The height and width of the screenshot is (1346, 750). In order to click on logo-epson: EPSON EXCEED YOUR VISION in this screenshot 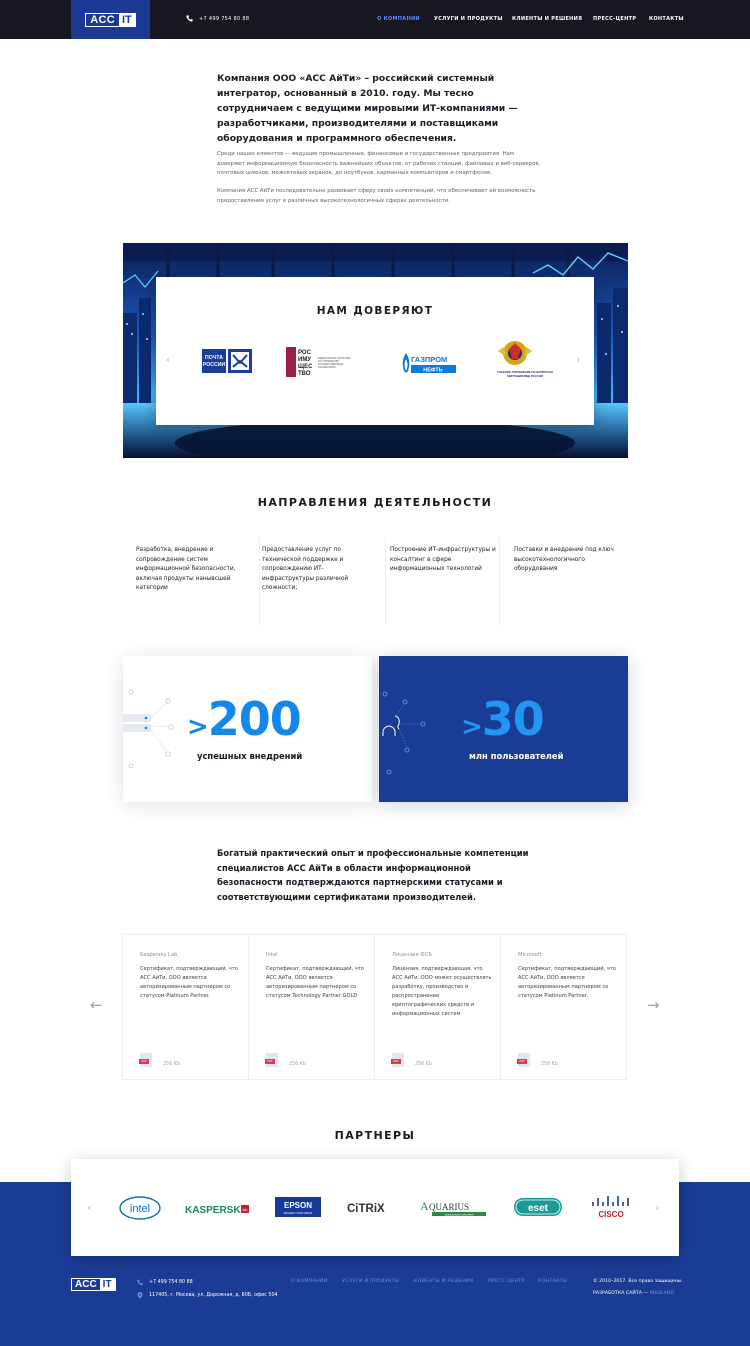, I will do `click(298, 1209)`.